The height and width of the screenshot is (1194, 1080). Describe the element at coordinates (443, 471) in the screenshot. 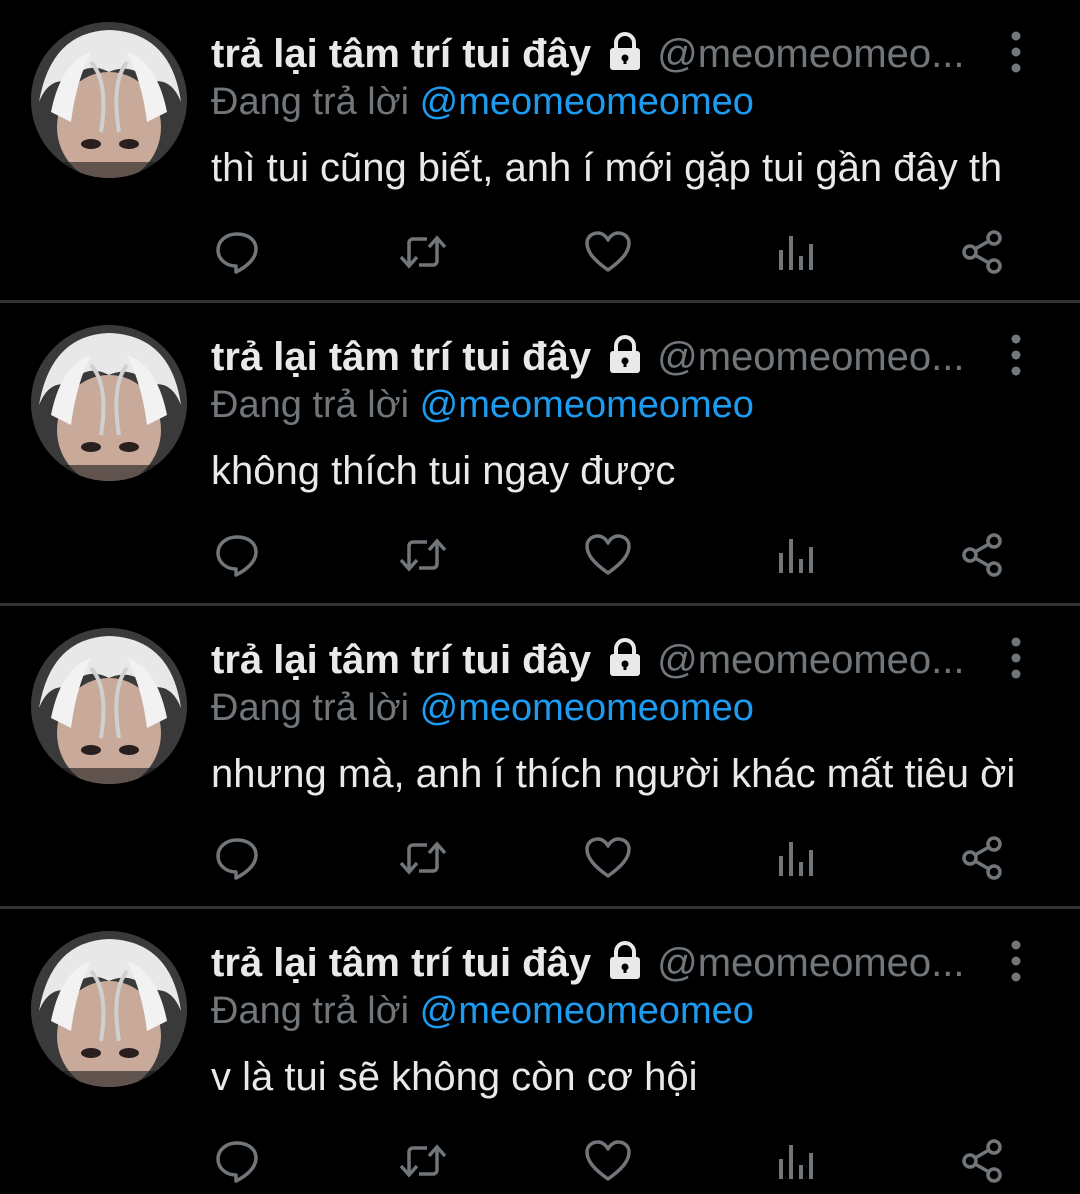

I see `tweet-text: không thích tui ngay được` at that location.